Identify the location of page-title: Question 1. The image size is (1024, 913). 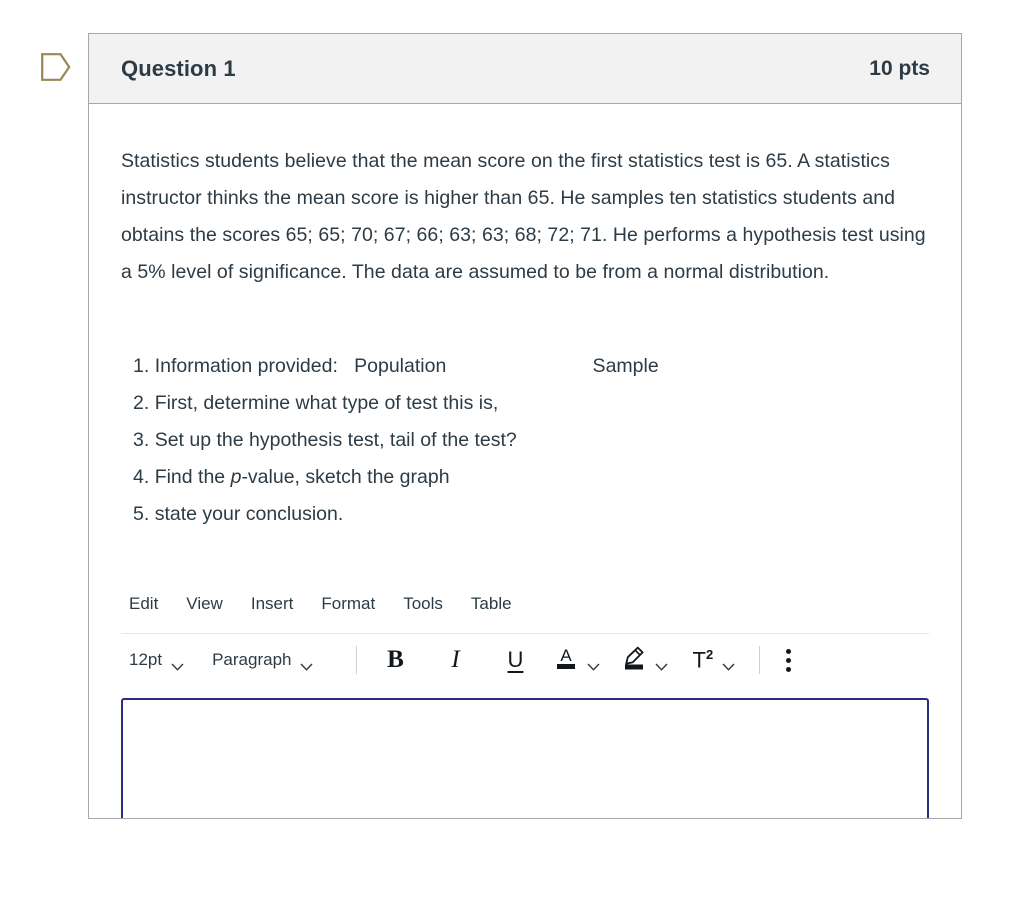
(178, 68).